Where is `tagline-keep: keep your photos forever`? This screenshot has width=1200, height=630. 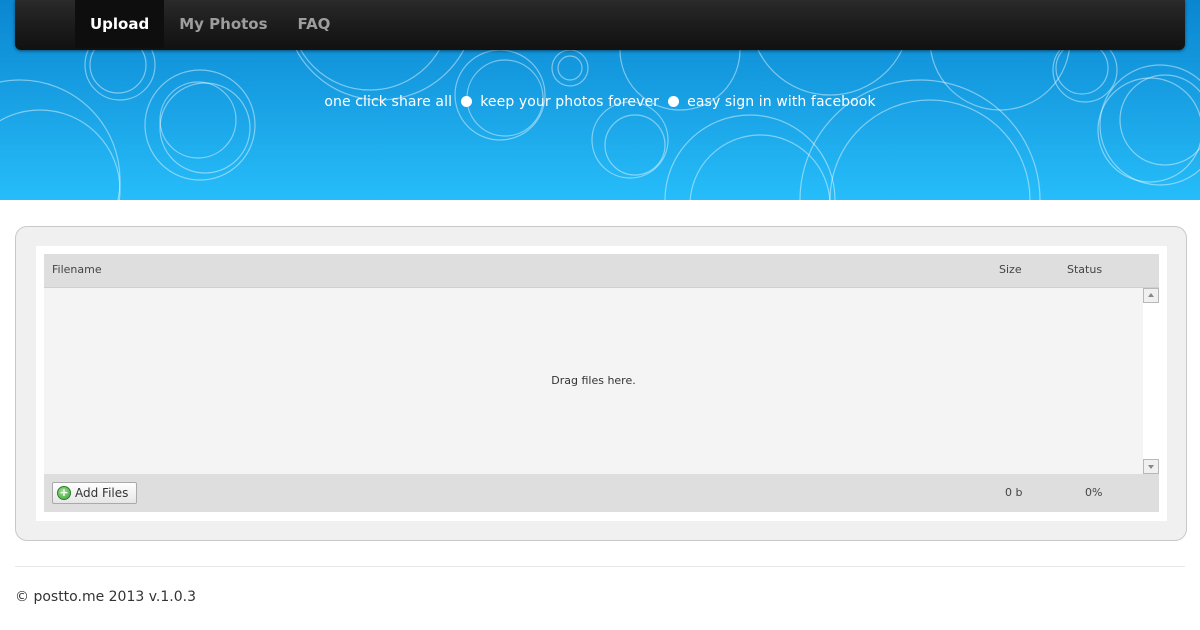
tagline-keep: keep your photos forever is located at coordinates (570, 102).